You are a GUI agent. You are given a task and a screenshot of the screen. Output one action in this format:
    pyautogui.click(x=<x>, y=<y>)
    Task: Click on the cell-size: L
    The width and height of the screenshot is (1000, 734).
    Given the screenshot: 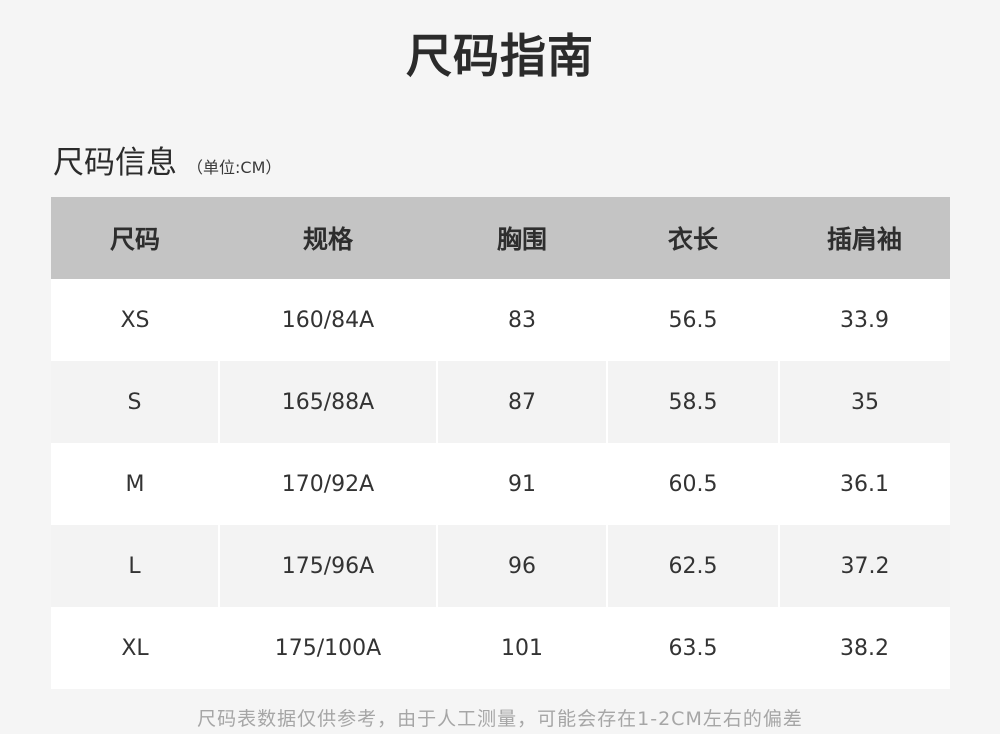 What is the action you would take?
    pyautogui.click(x=134, y=566)
    